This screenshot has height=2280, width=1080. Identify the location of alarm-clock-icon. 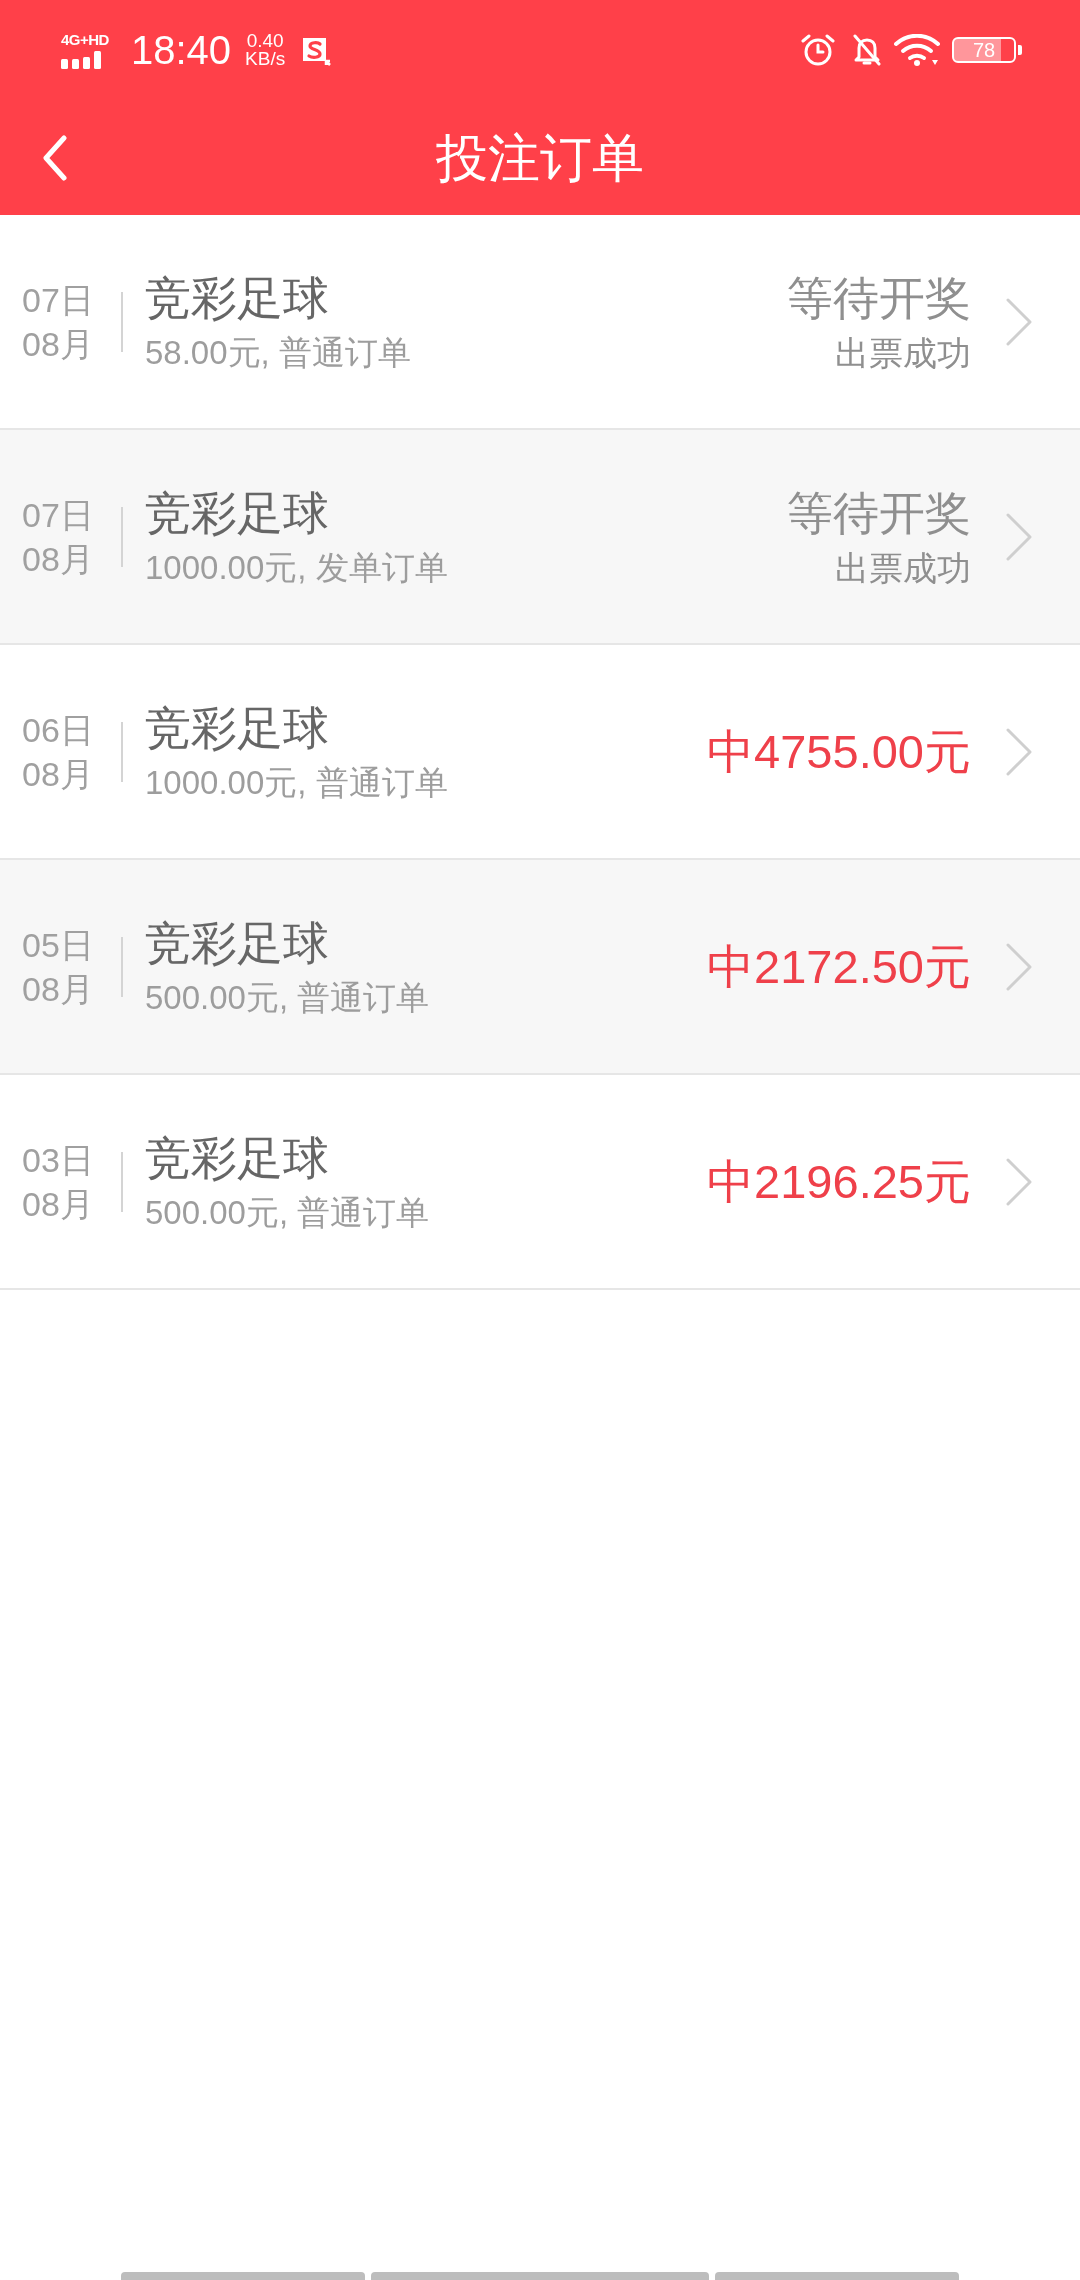
(818, 50).